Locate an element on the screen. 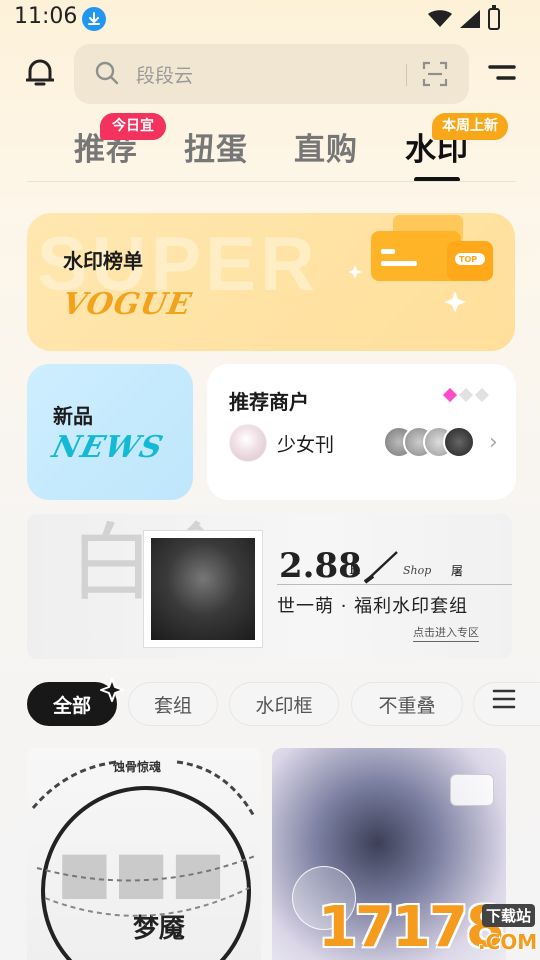  promo-enter-link: 点击进入专区 is located at coordinates (446, 633).